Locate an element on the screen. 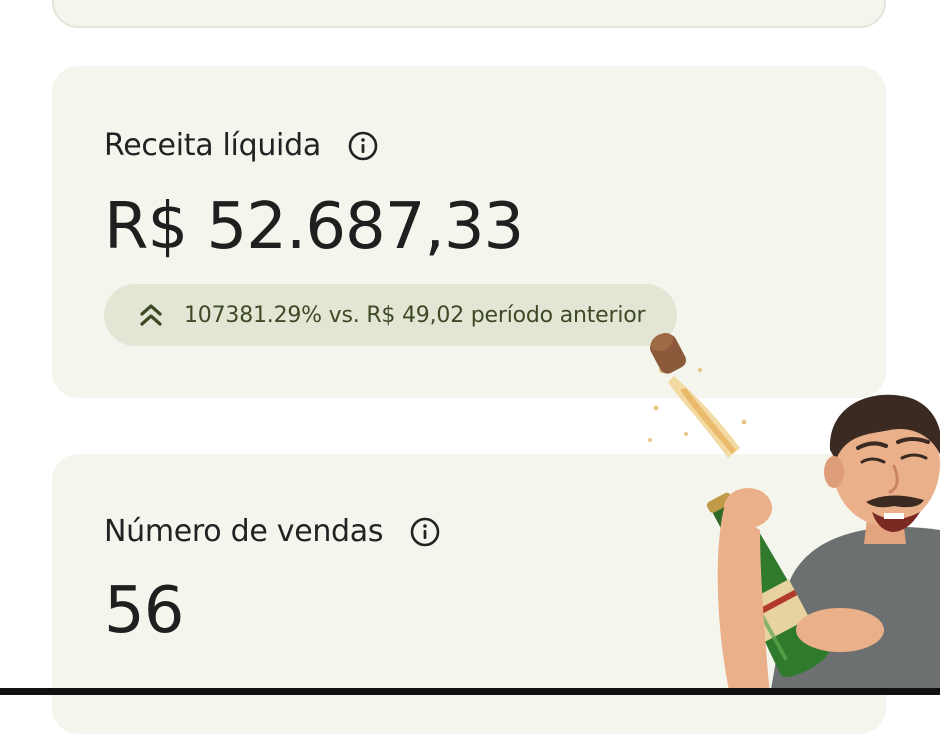 The height and width of the screenshot is (734, 940). double-chevron-up-icon is located at coordinates (151, 315).